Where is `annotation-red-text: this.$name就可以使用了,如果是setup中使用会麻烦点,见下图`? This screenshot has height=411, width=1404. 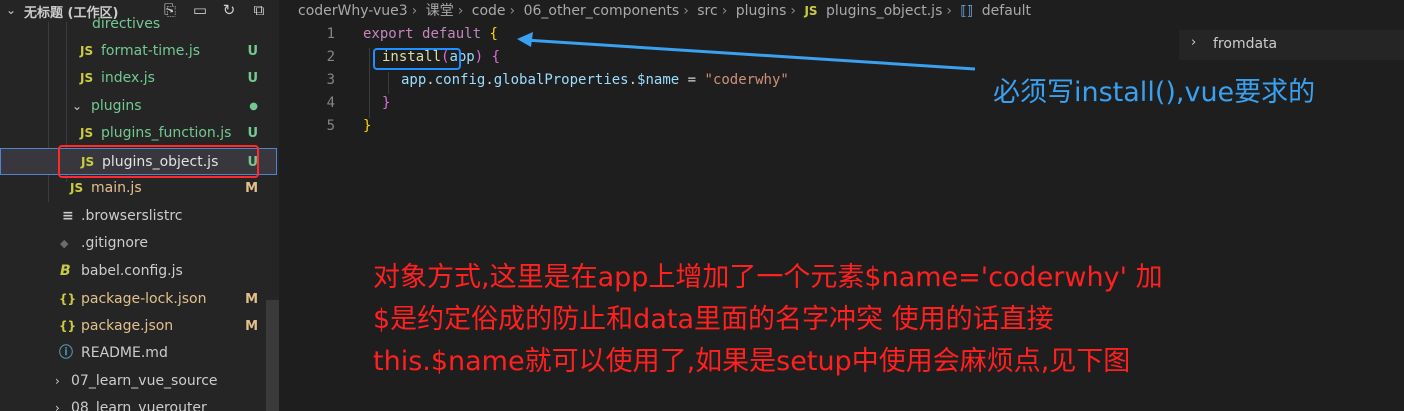
annotation-red-text: this.$name就可以使用了,如果是setup中使用会麻烦点,见下图 is located at coordinates (752, 361).